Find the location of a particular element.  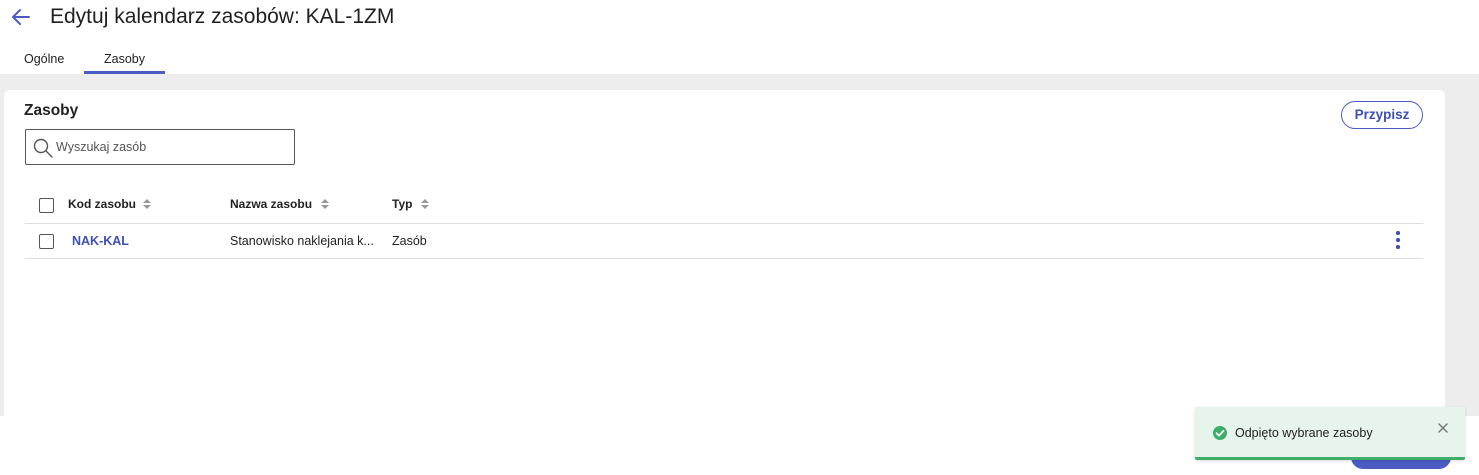

more-options-icon is located at coordinates (1398, 241).